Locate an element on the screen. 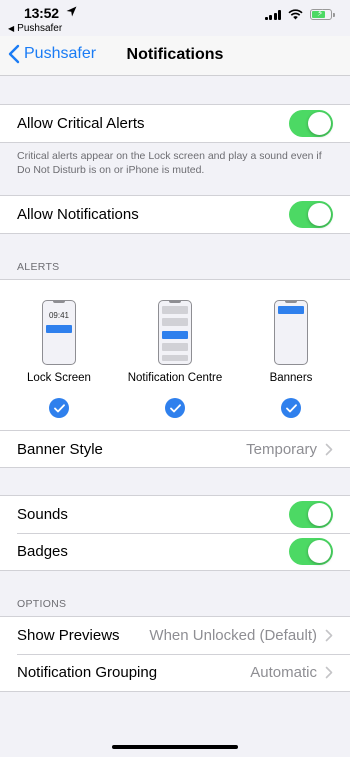 This screenshot has width=350, height=757. alert-style-label: Notification Centre is located at coordinates (175, 378).